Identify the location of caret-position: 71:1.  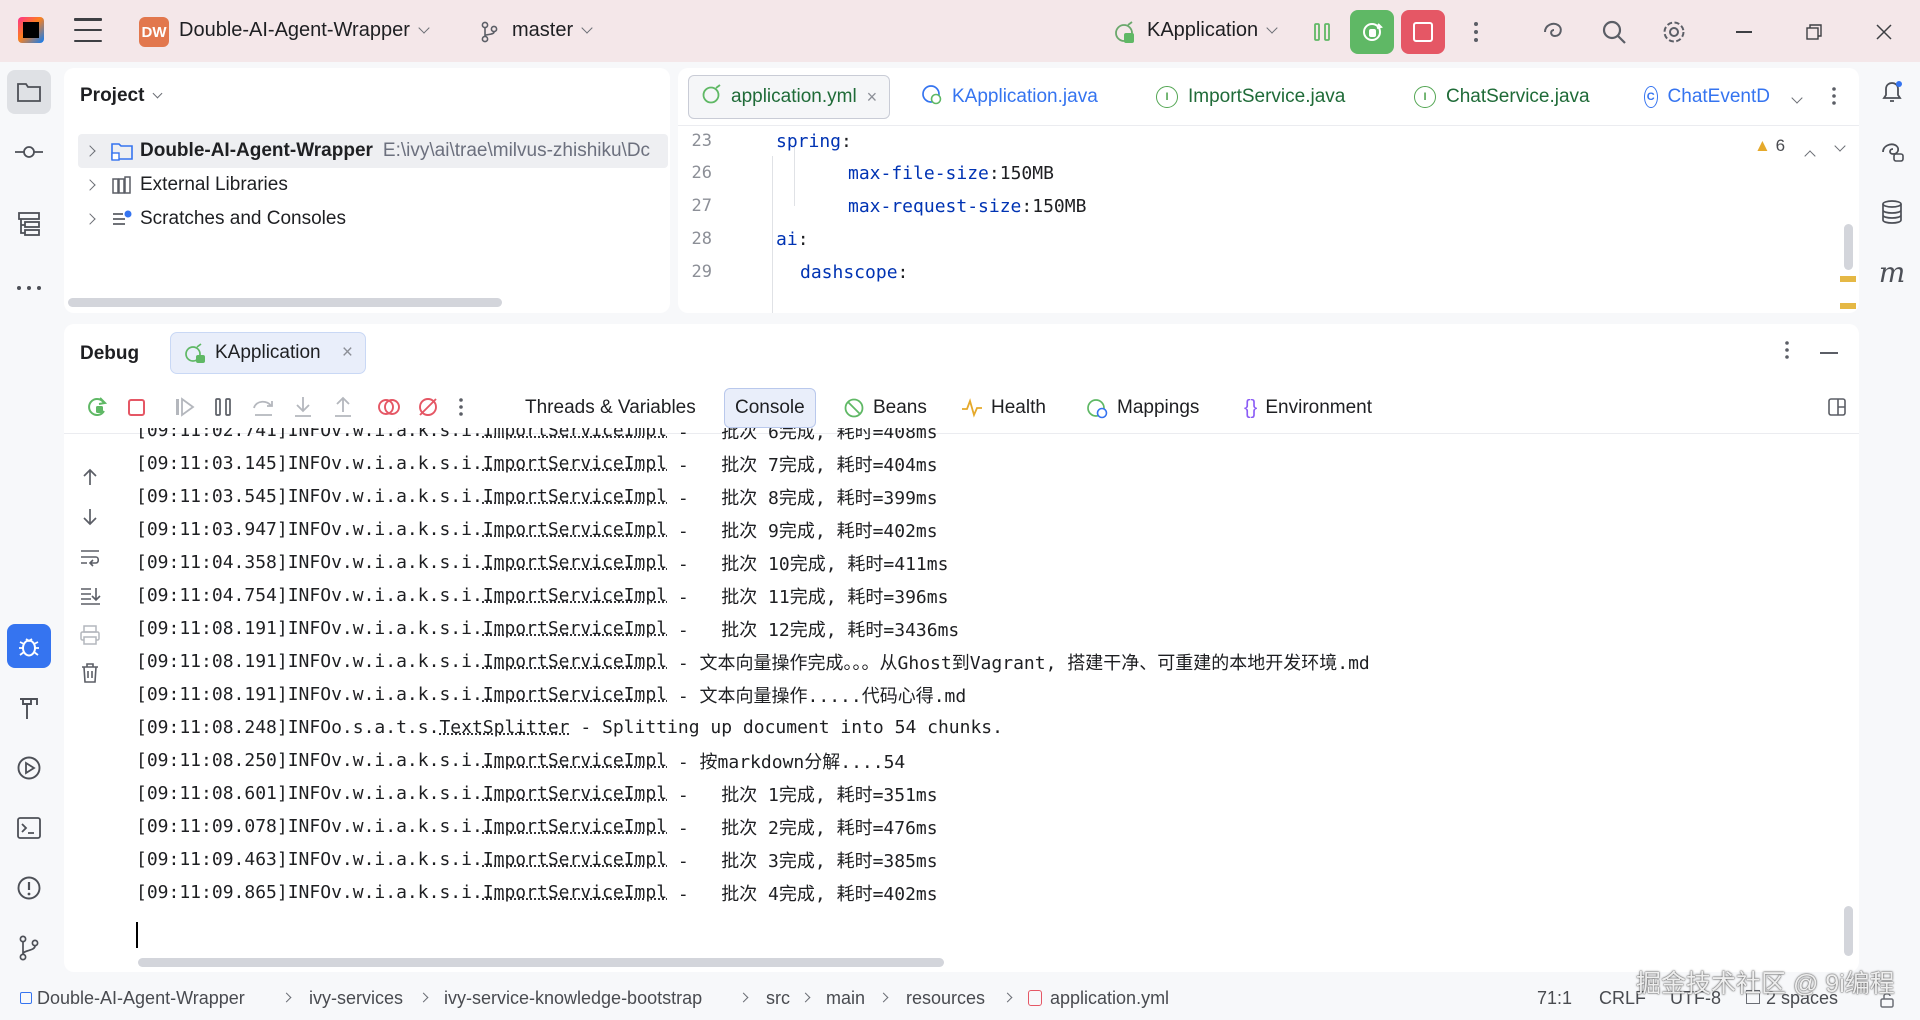
(1554, 998).